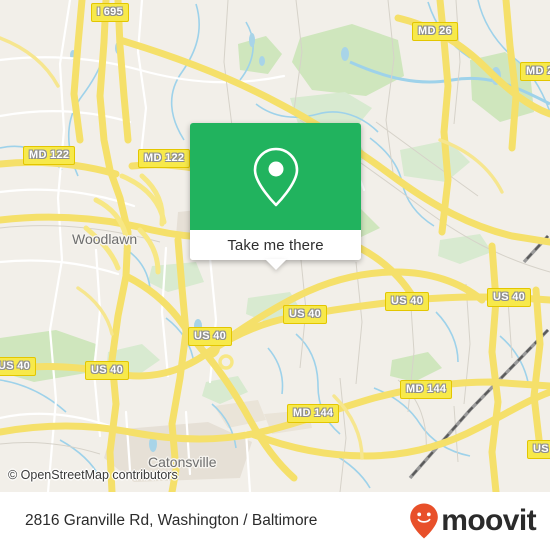 The height and width of the screenshot is (550, 550). Describe the element at coordinates (110, 12) in the screenshot. I see `road-shield: I 695` at that location.